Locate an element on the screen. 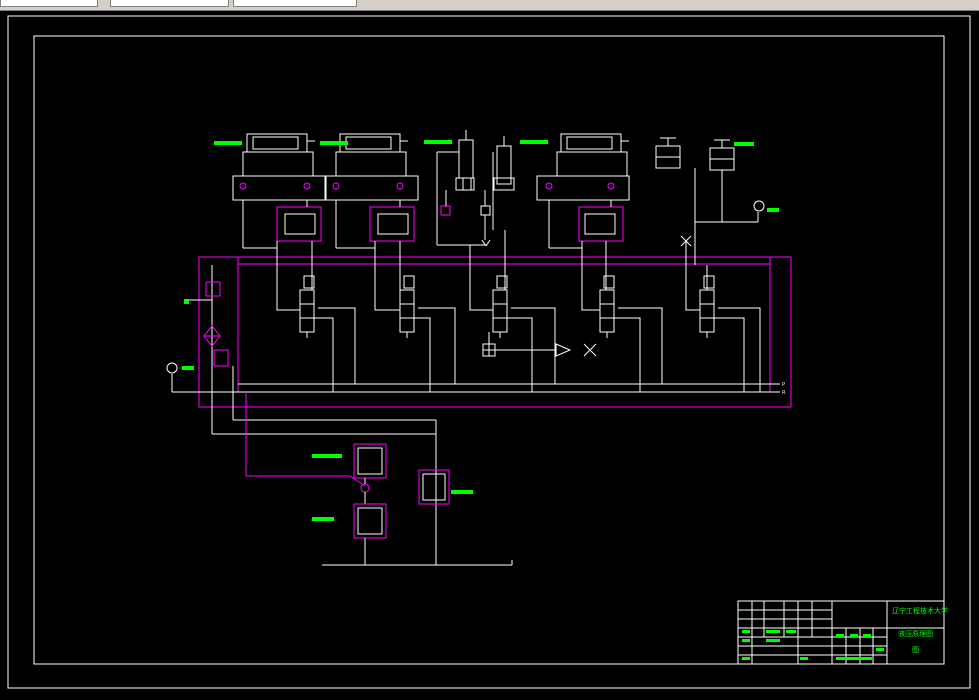 The image size is (979, 700). port-label-p: P is located at coordinates (783, 385).